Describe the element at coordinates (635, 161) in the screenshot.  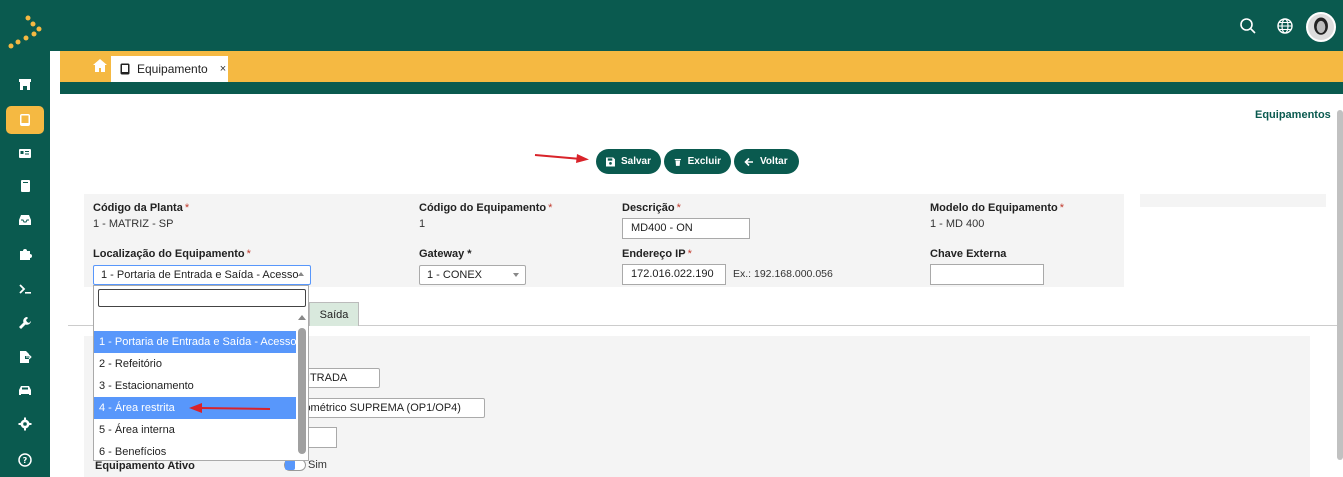
I see `save-label: Salvar` at that location.